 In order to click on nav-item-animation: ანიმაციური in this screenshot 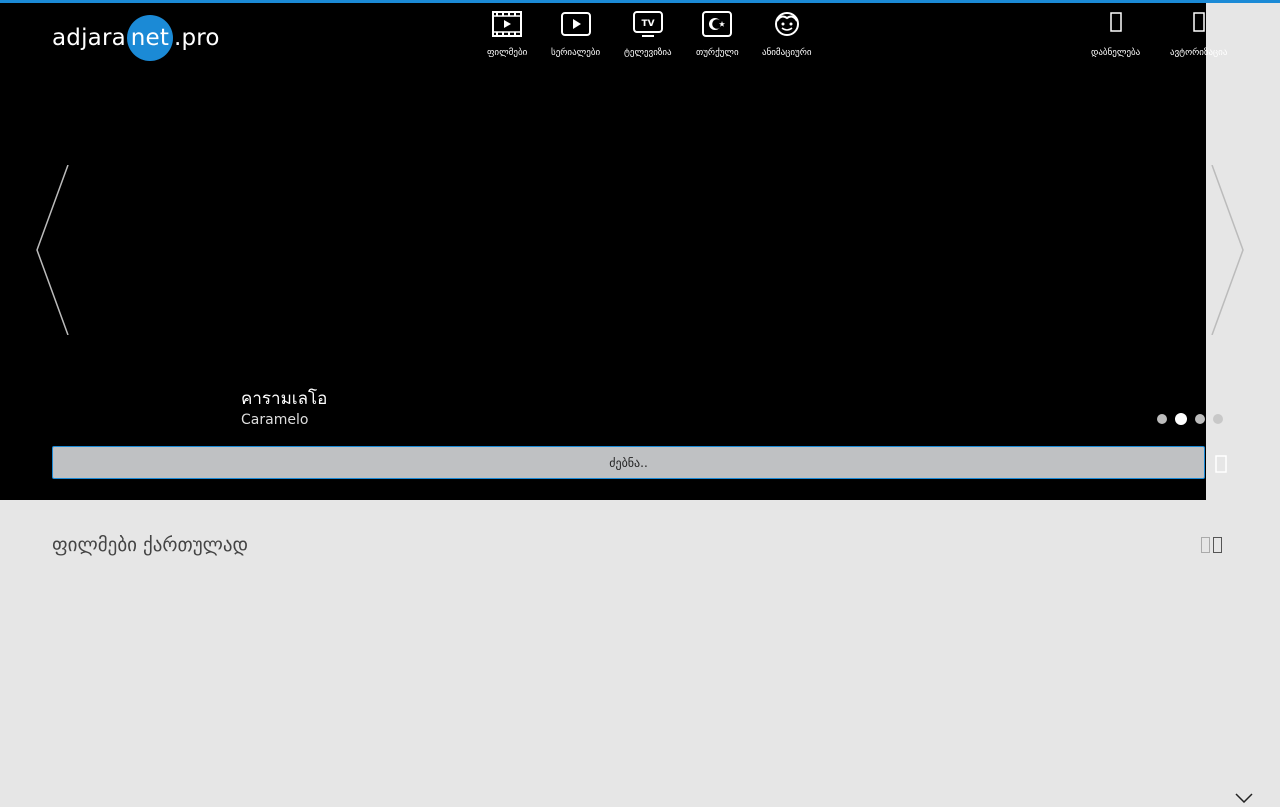, I will do `click(787, 34)`.